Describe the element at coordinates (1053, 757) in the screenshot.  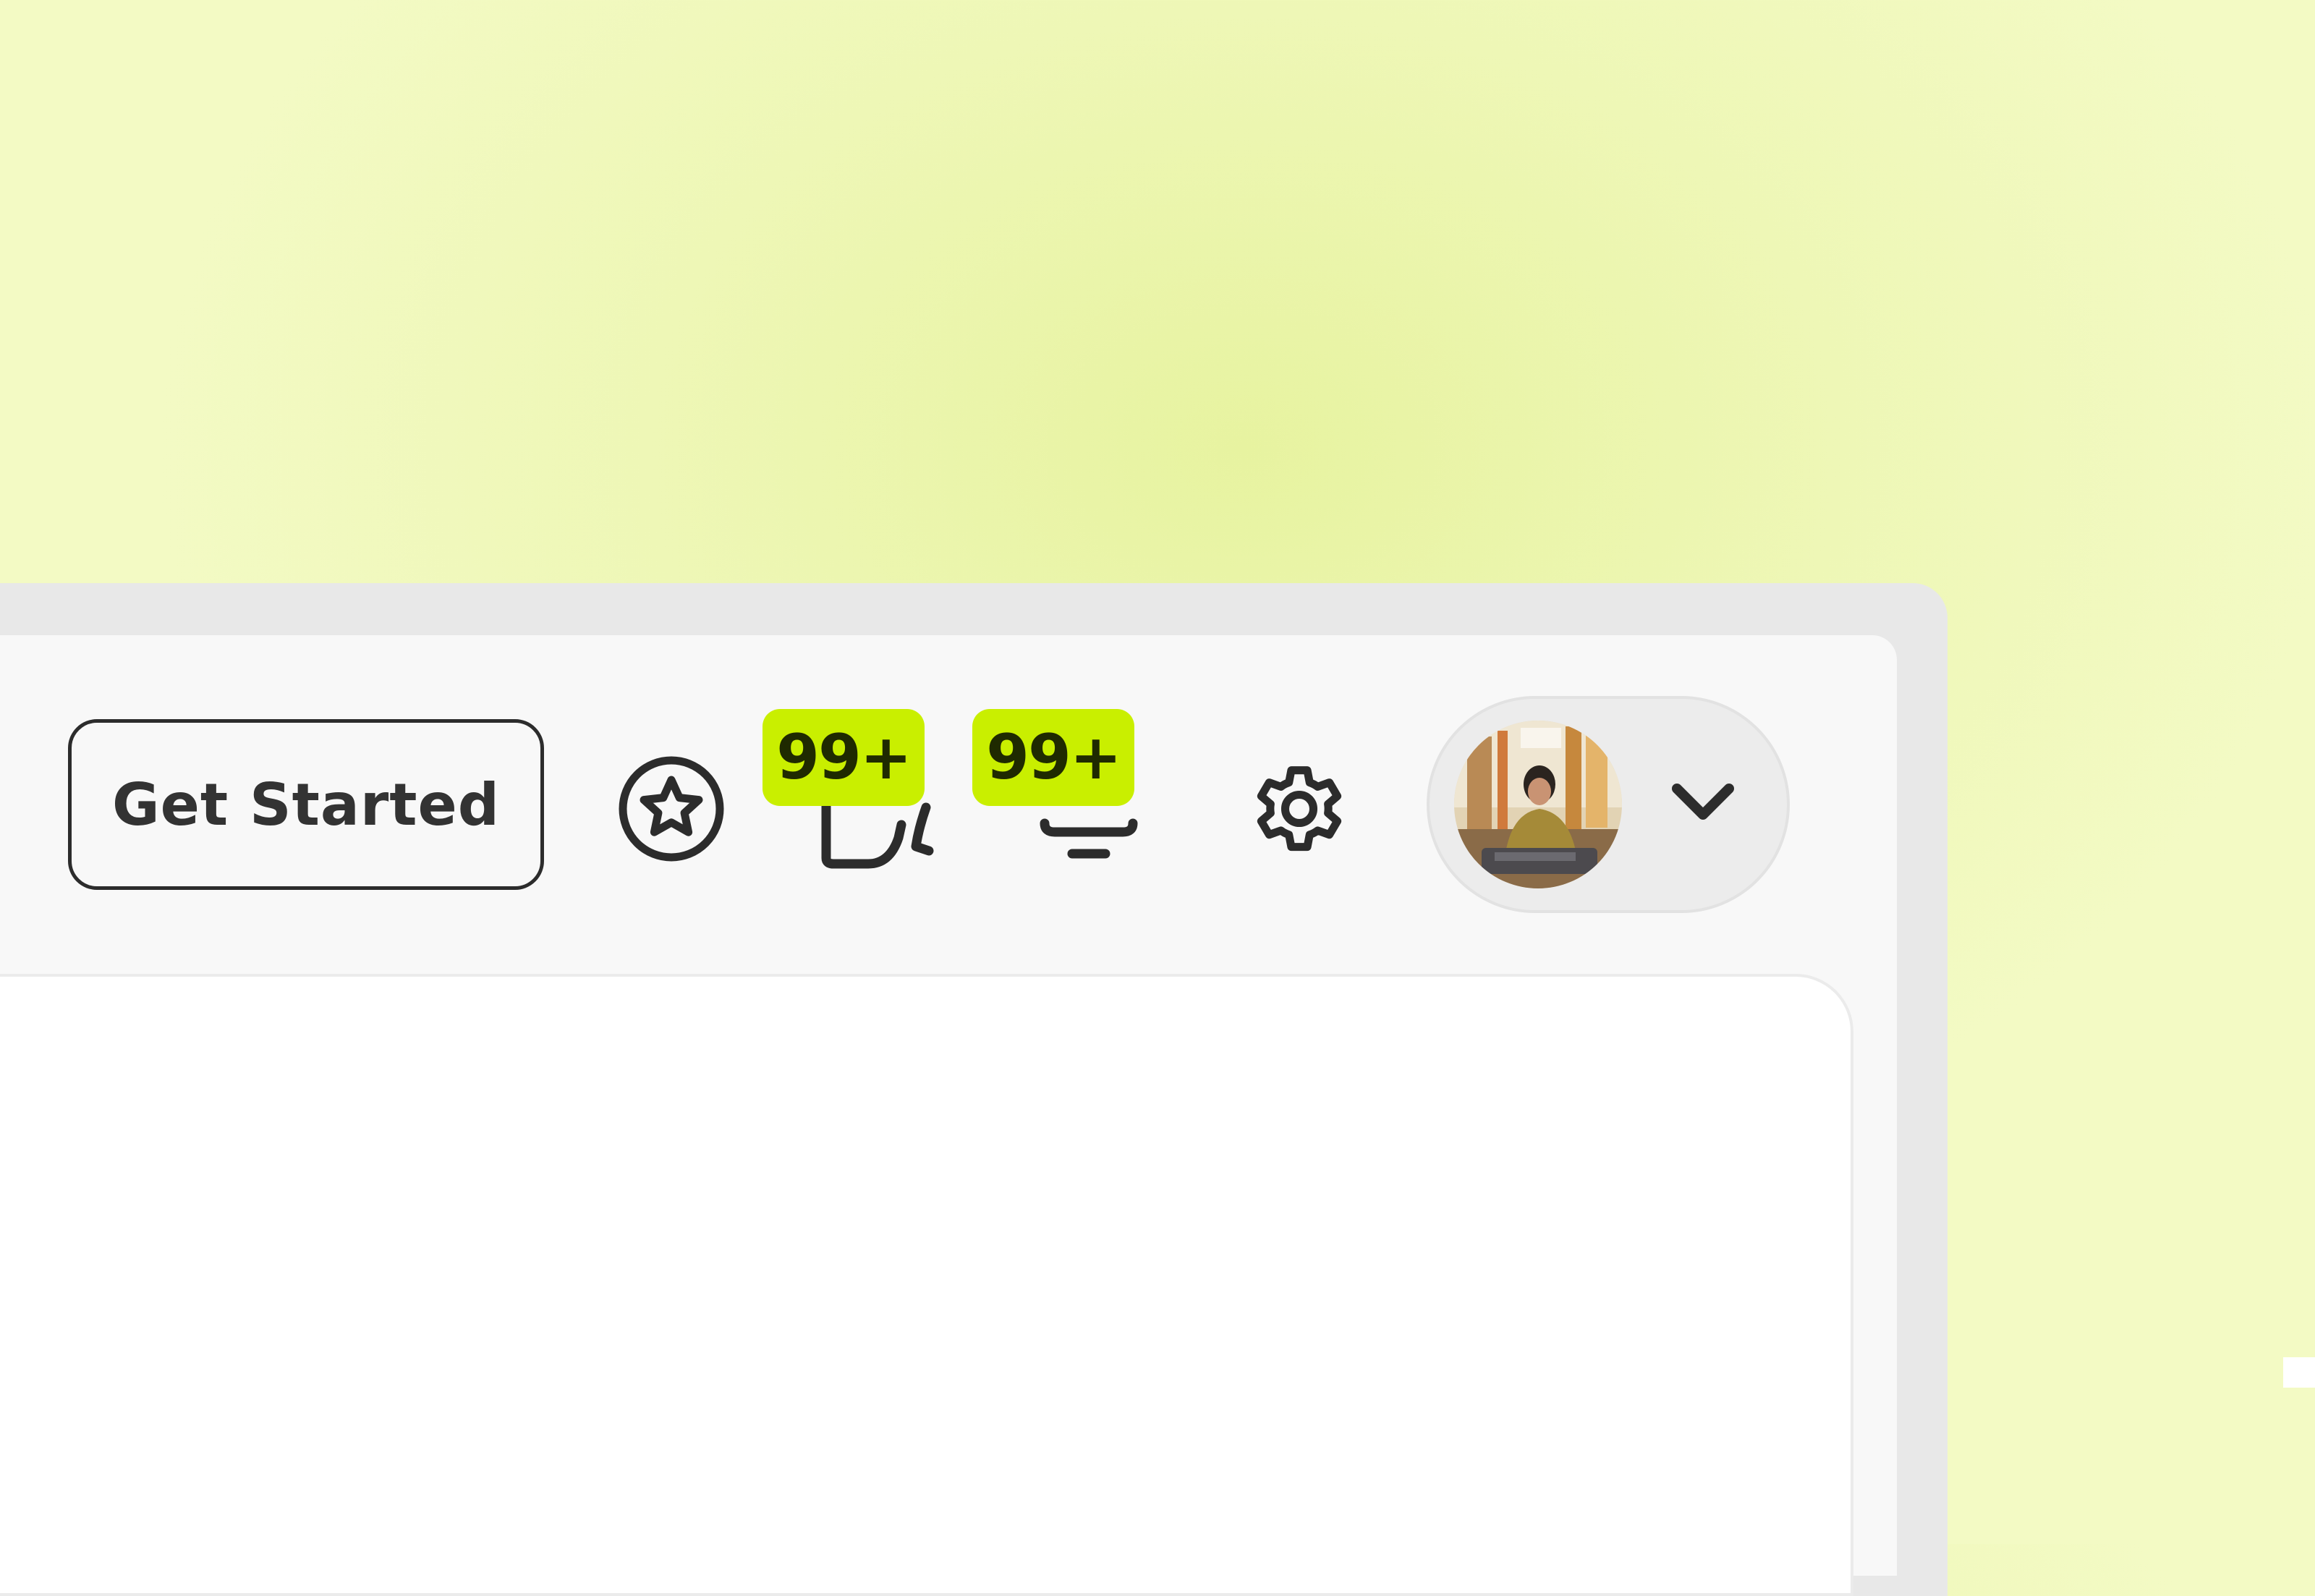
I see `notifications-badge: 99+` at that location.